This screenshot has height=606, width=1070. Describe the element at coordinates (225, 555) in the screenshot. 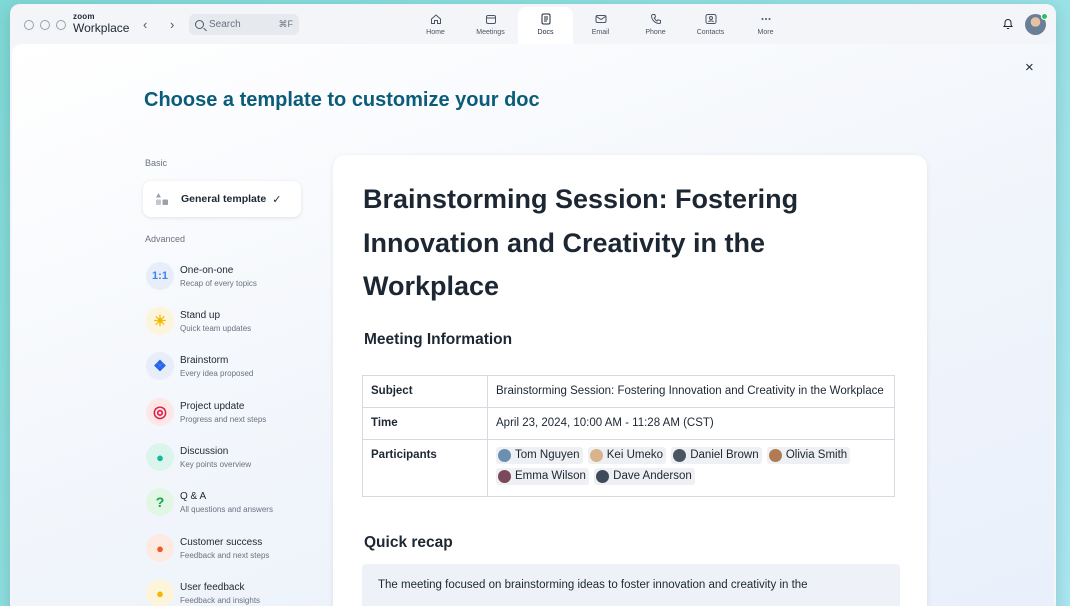

I see `template-subtitle: Feedback and next steps` at that location.